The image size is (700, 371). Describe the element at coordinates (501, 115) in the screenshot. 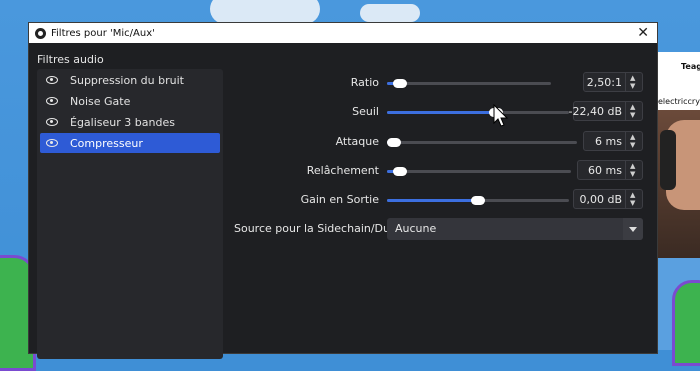

I see `mouse-cursor-icon` at that location.